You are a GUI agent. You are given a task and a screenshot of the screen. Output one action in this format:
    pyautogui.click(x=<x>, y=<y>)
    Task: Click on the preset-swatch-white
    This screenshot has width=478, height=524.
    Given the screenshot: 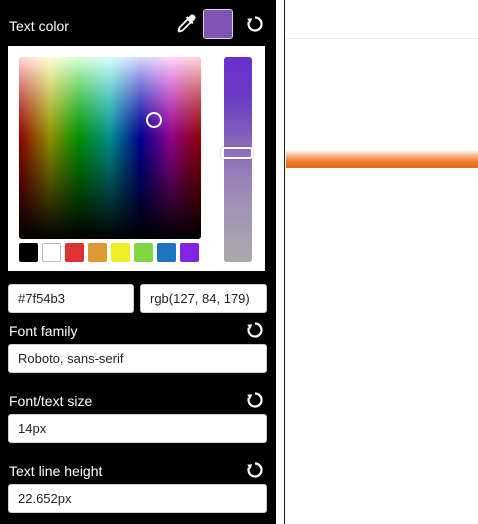 What is the action you would take?
    pyautogui.click(x=51, y=252)
    